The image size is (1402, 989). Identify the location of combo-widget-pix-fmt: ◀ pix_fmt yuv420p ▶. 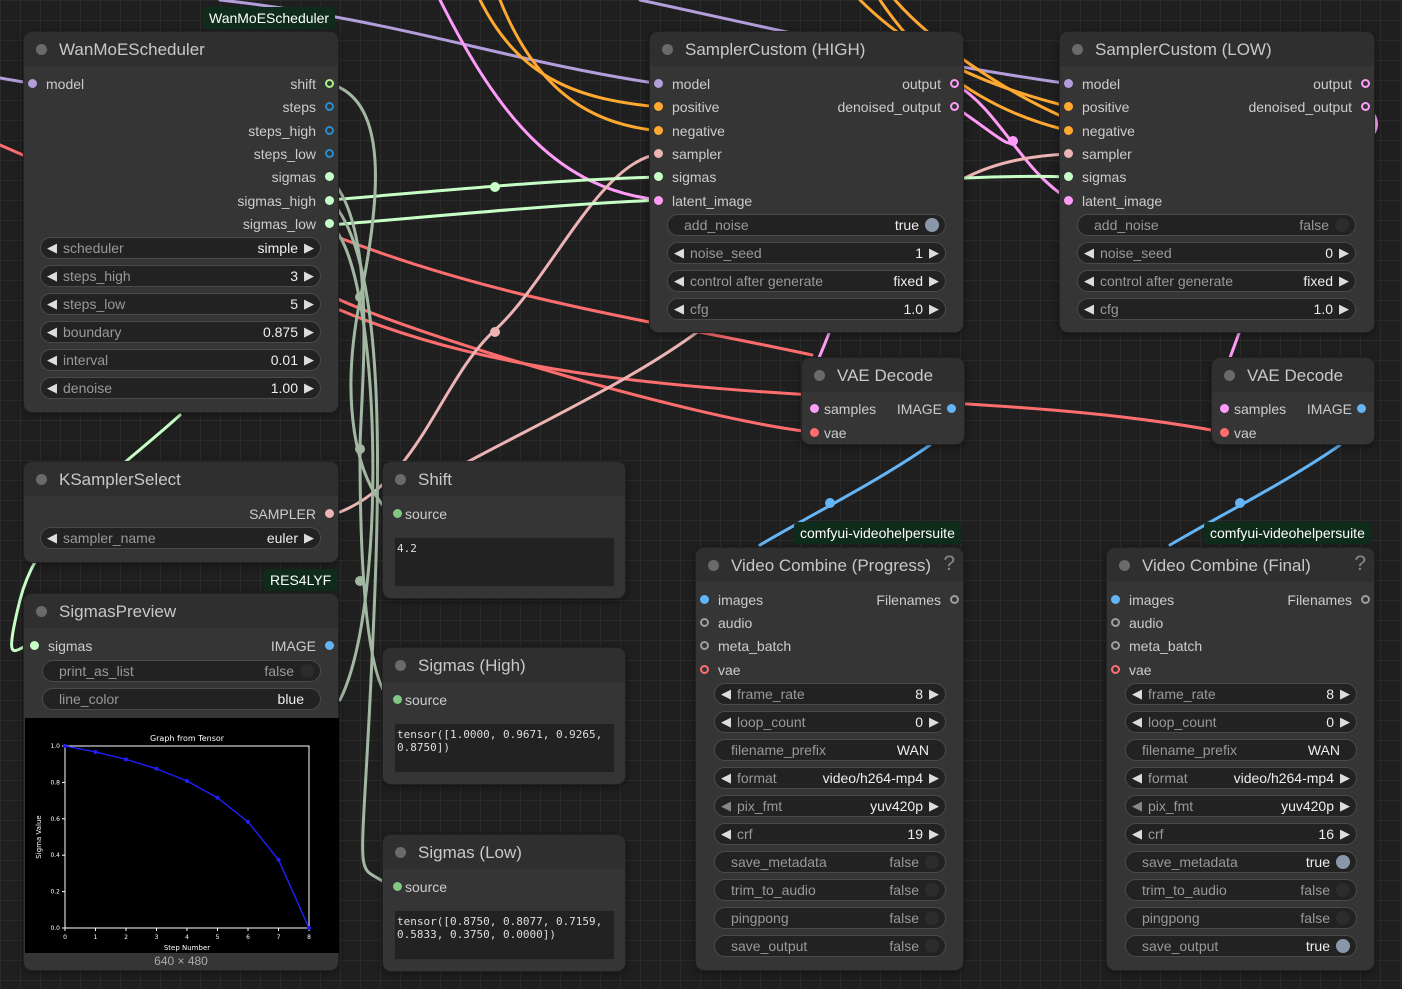
(1241, 806).